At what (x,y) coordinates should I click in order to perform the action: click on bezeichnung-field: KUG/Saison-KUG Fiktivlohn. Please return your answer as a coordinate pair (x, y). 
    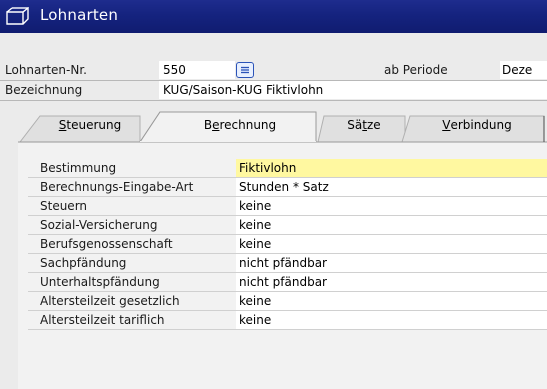
    Looking at the image, I should click on (353, 90).